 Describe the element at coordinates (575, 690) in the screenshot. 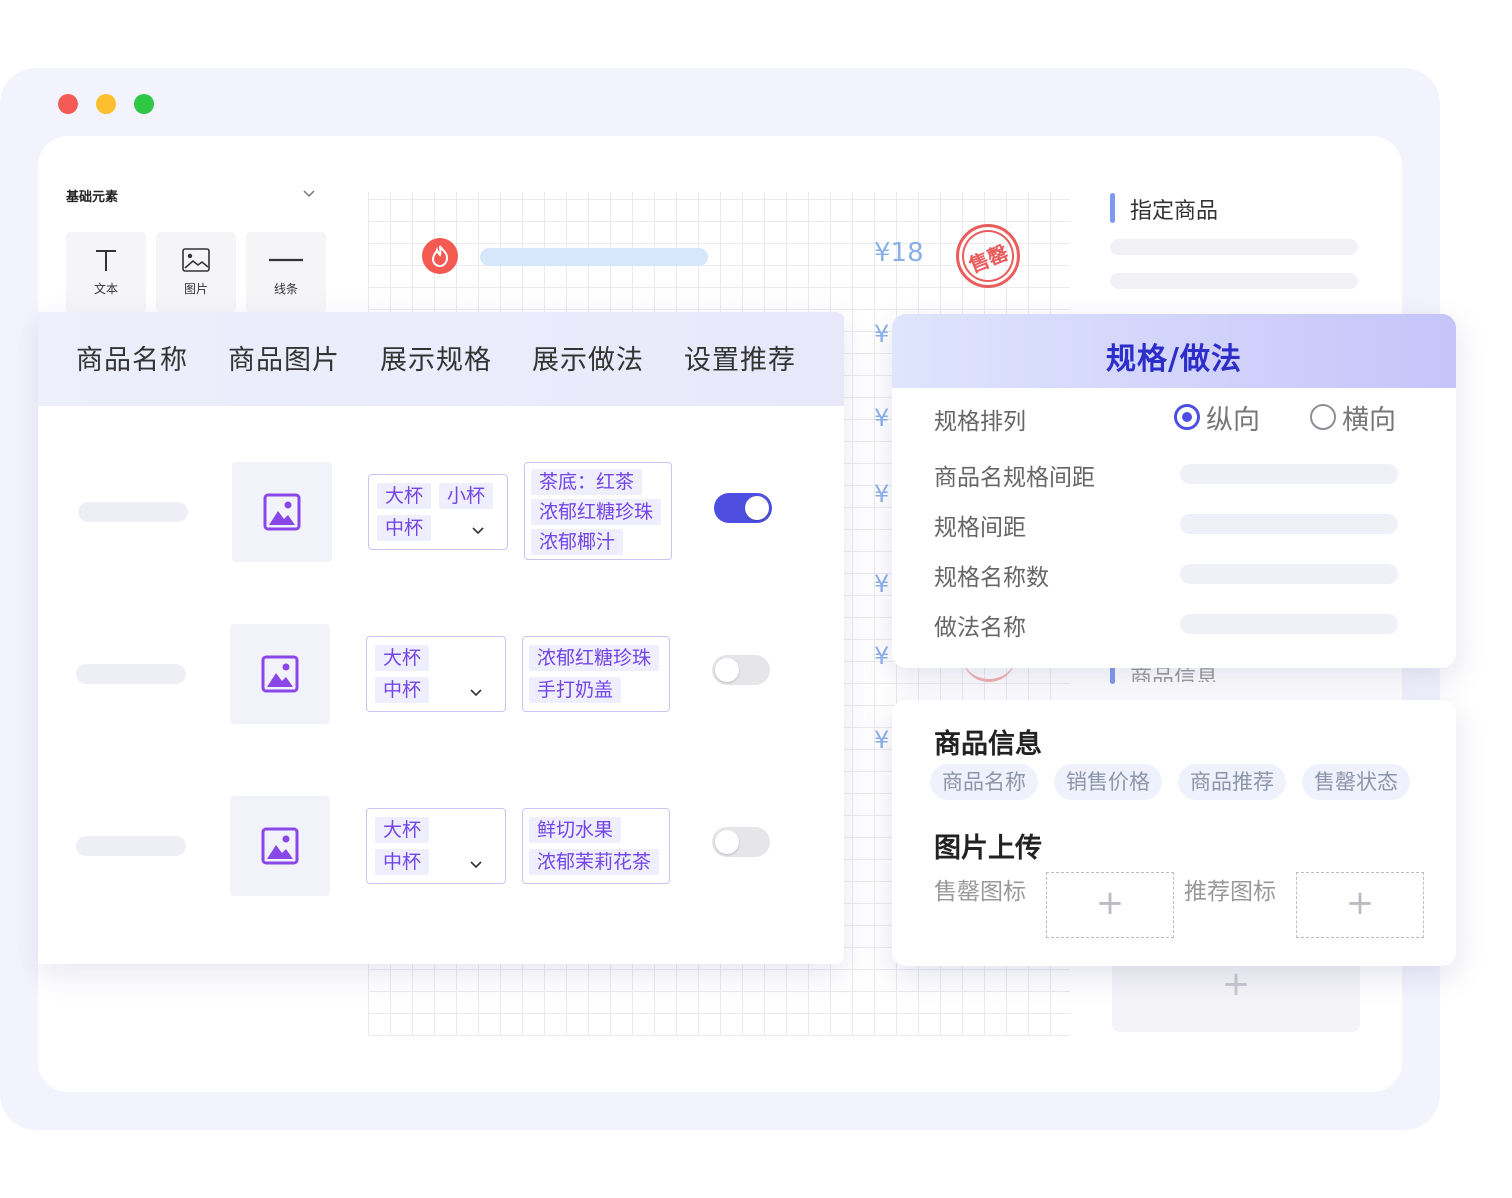

I see `method-tag: 手打奶盖` at that location.